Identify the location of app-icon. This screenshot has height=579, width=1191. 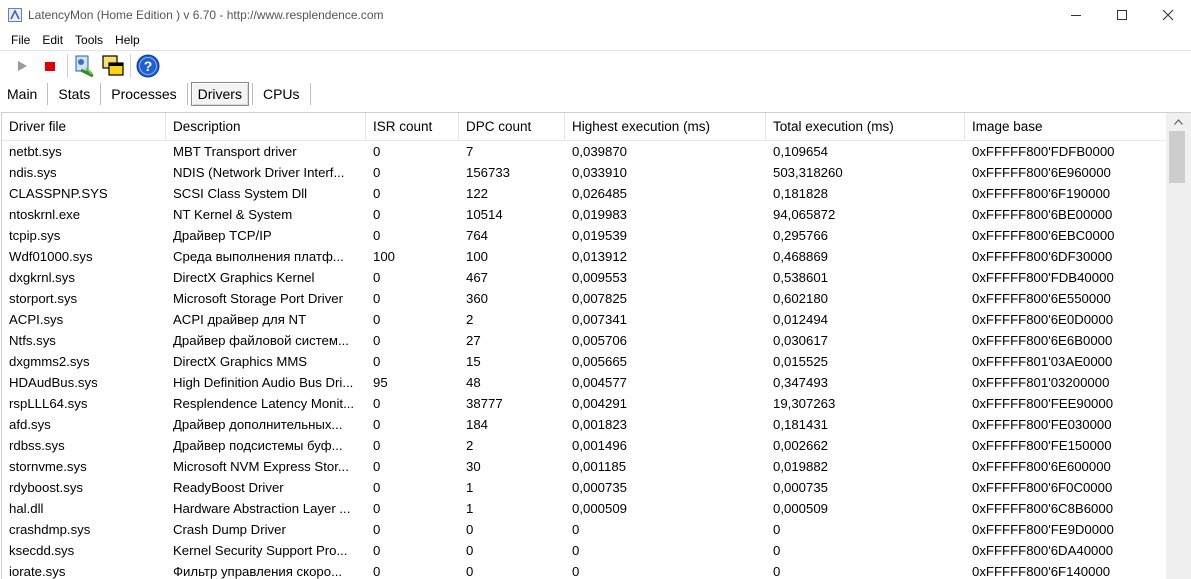
(15, 15).